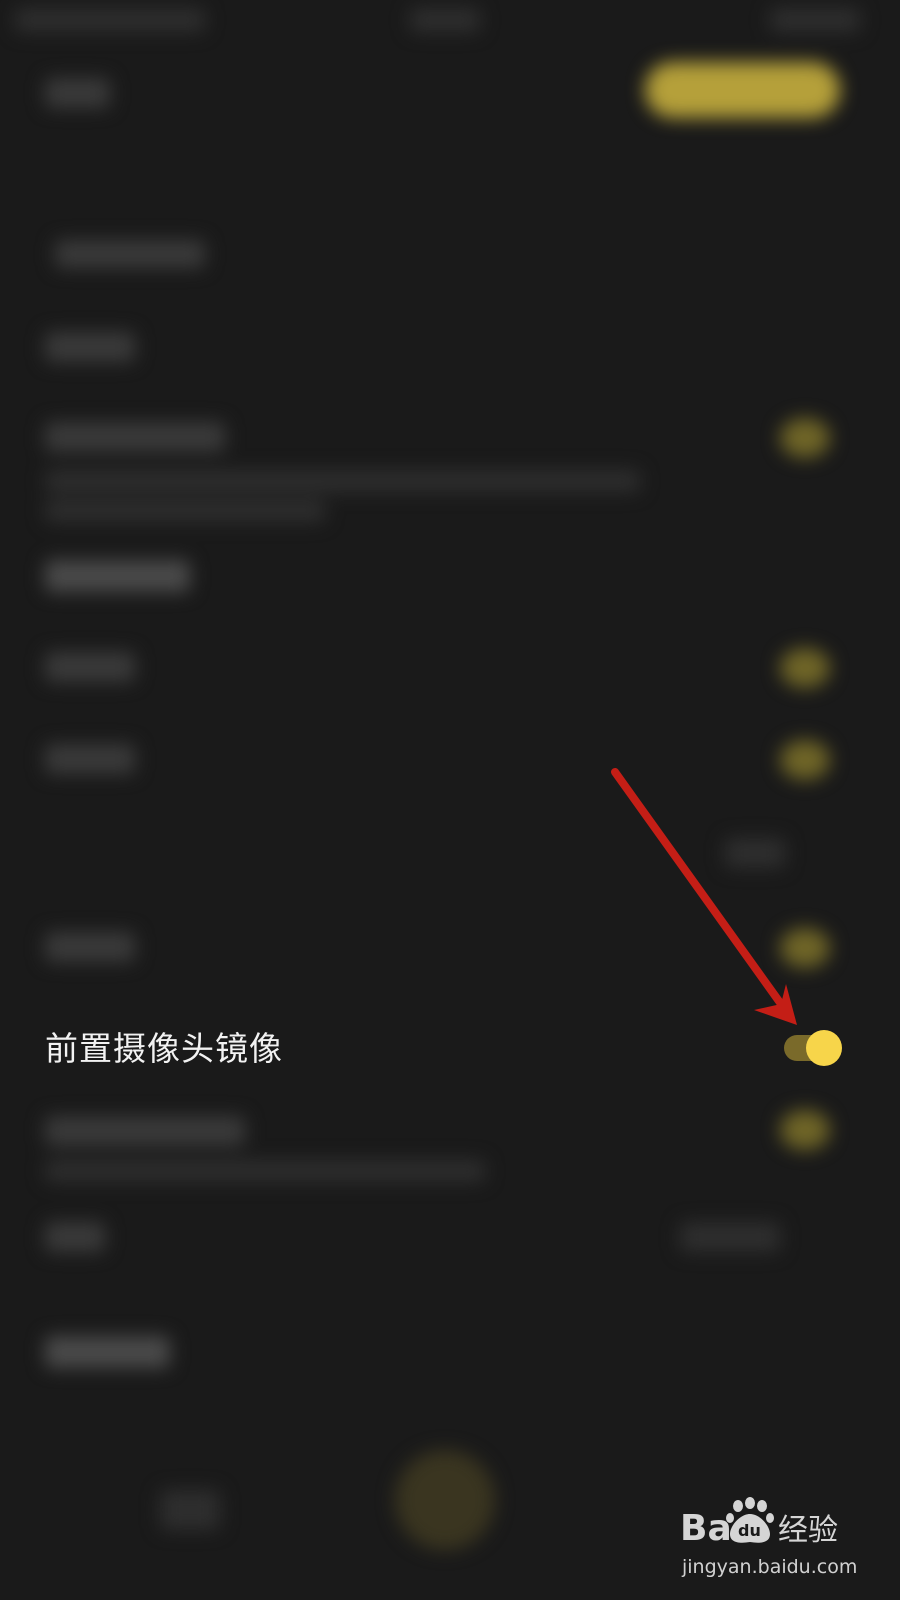  What do you see at coordinates (770, 1567) in the screenshot?
I see `watermark-url: jingyan.baidu.com` at bounding box center [770, 1567].